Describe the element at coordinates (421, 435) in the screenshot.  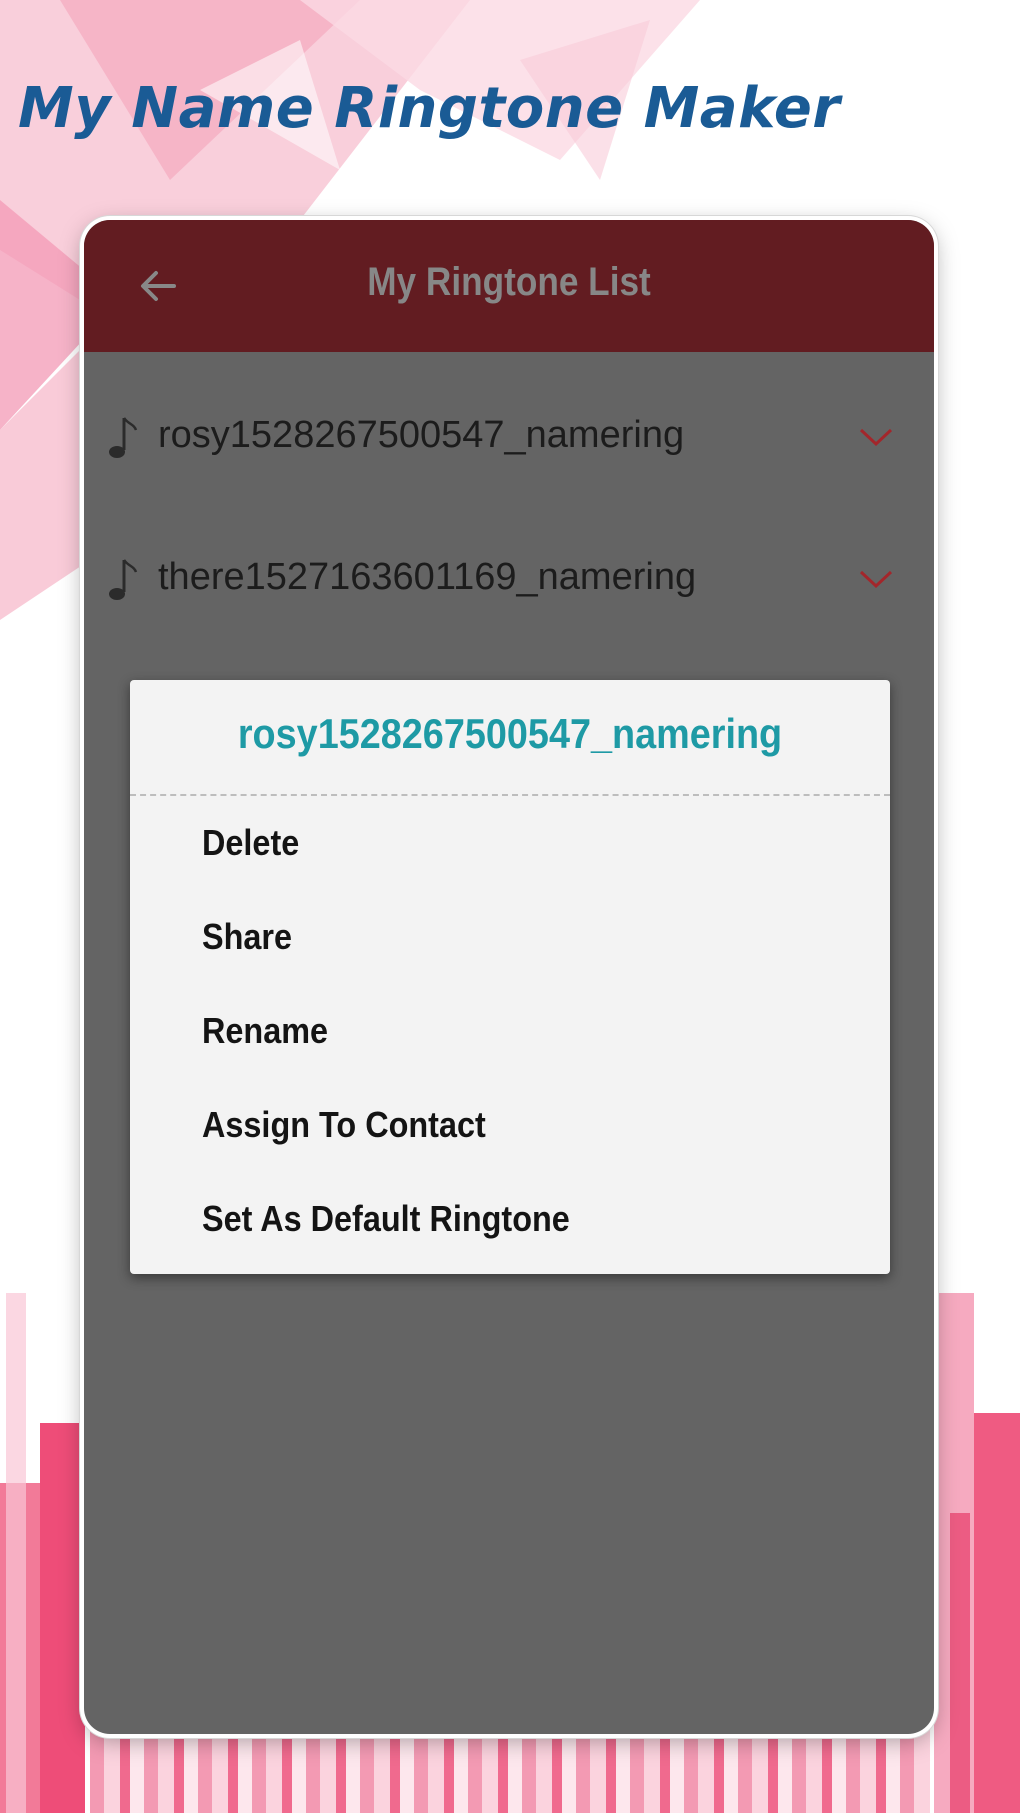
I see `ringtone-name: rosy1528267500547_namering` at that location.